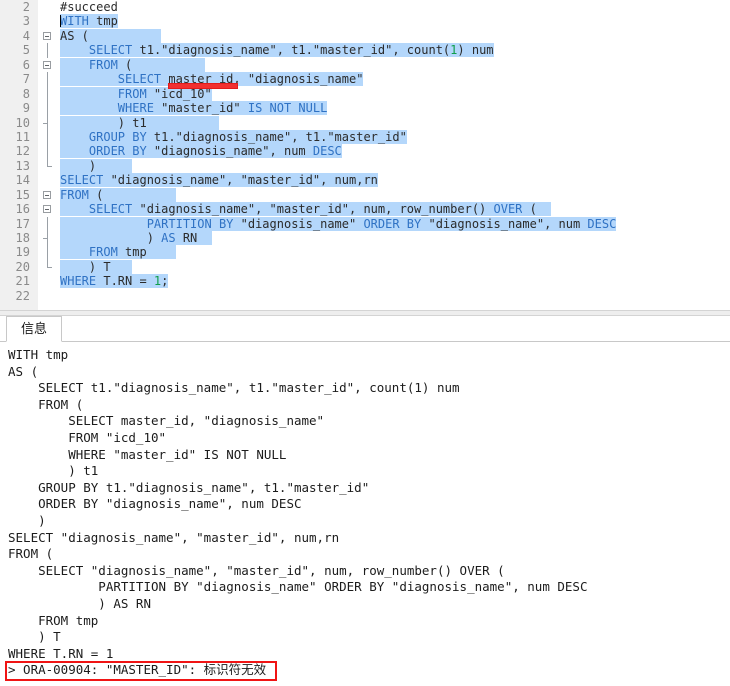 This screenshot has width=730, height=686. What do you see at coordinates (22, 122) in the screenshot?
I see `line-number: 10` at bounding box center [22, 122].